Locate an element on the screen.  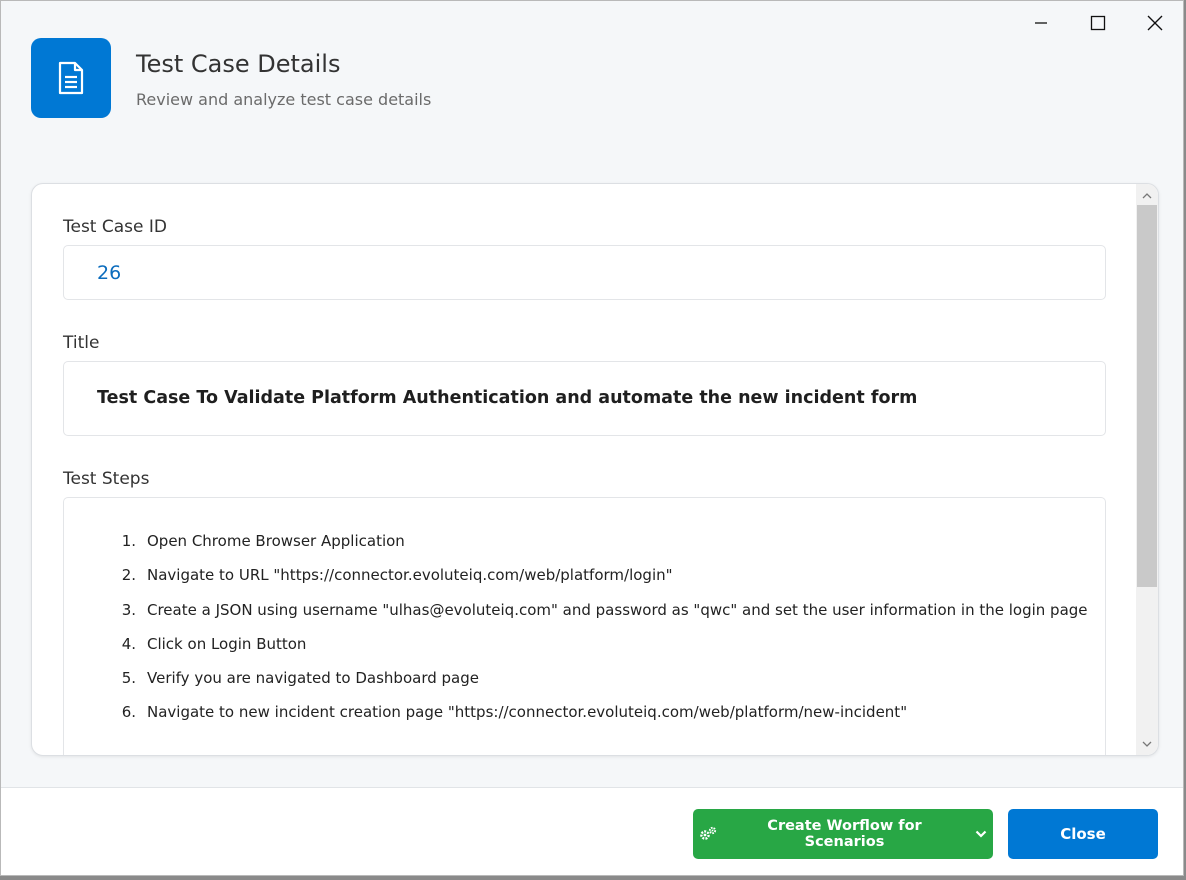
test-case-id-field: 26 is located at coordinates (584, 272).